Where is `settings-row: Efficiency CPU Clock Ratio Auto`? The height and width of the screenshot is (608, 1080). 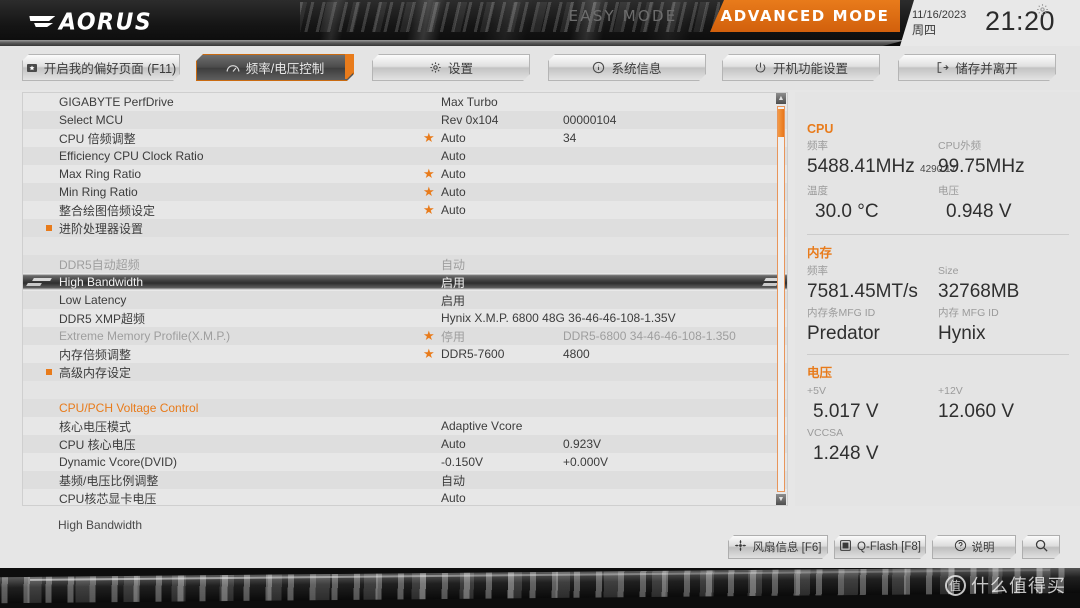
settings-row: Efficiency CPU Clock Ratio Auto is located at coordinates (405, 156).